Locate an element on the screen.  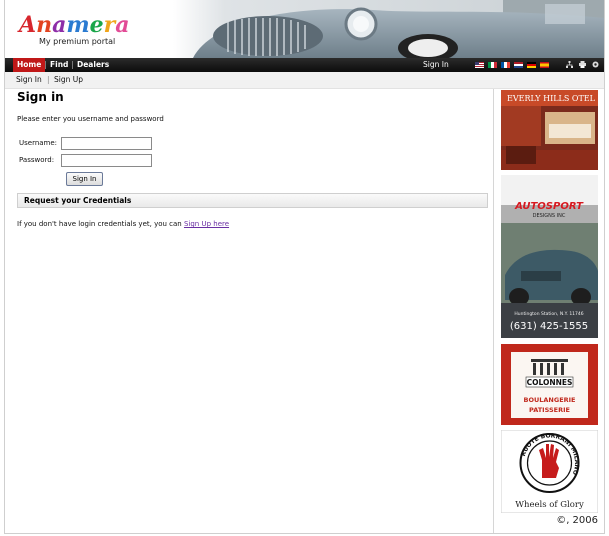
flag-de-icon is located at coordinates (531, 65).